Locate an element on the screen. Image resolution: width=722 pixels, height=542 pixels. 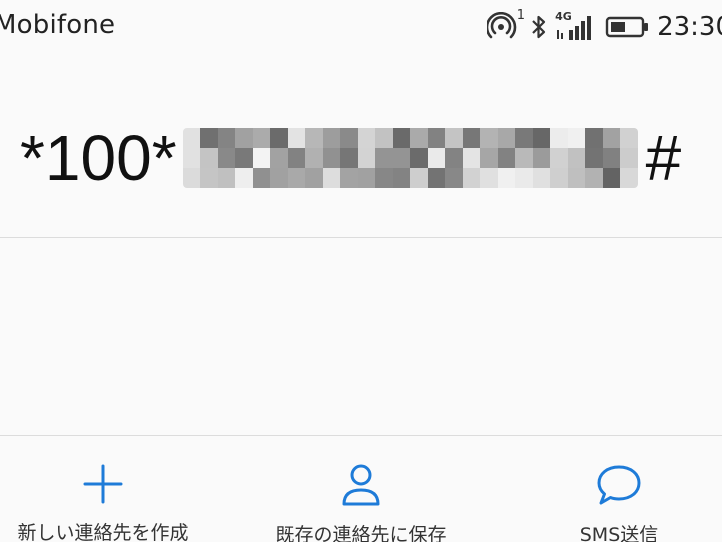
bluetooth-icon is located at coordinates (539, 27).